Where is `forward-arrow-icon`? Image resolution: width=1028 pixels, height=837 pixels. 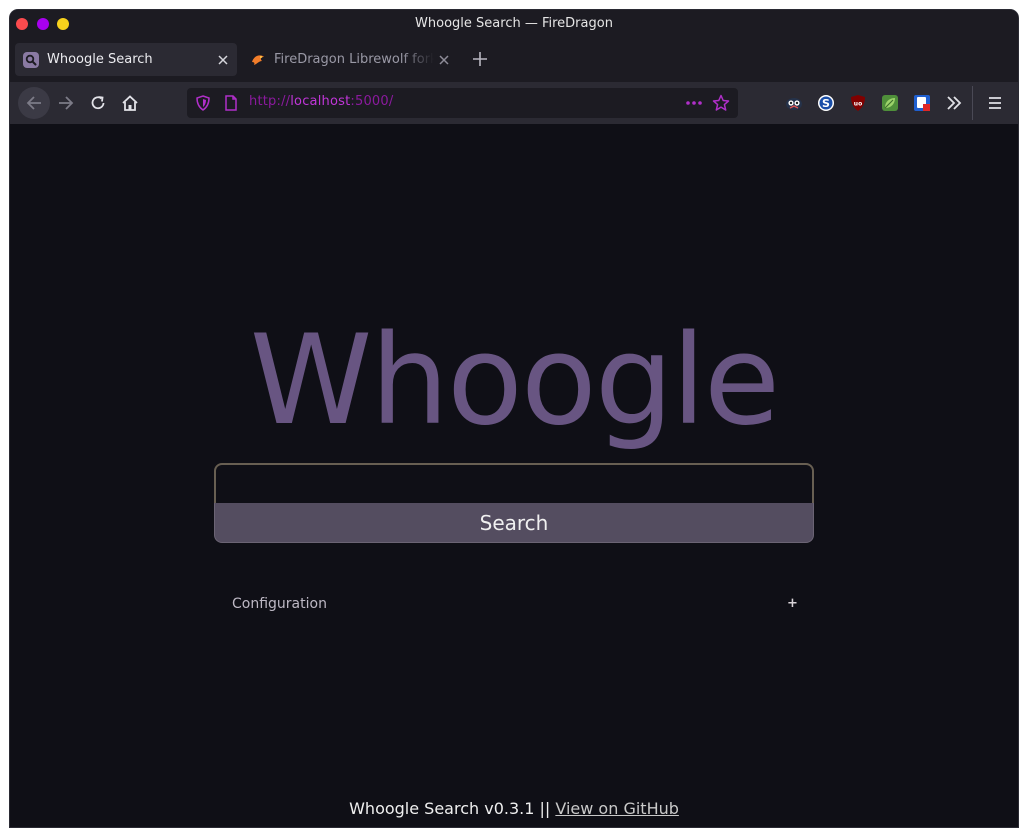 forward-arrow-icon is located at coordinates (66, 103).